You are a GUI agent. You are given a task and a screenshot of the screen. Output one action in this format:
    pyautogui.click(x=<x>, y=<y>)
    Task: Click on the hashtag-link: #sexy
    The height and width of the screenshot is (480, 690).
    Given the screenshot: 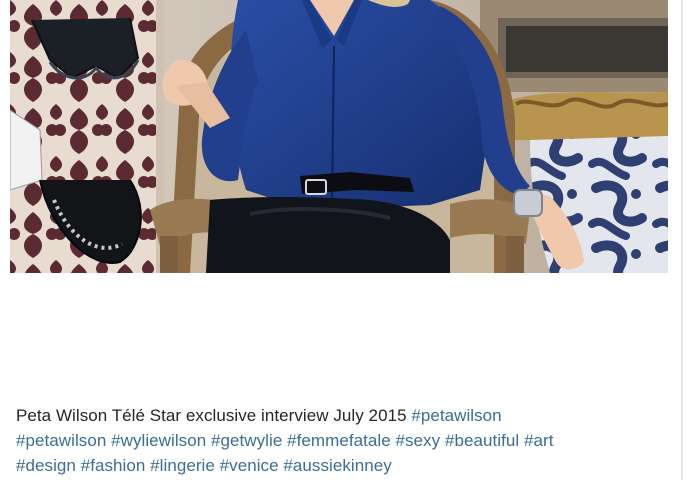 What is the action you would take?
    pyautogui.click(x=418, y=440)
    